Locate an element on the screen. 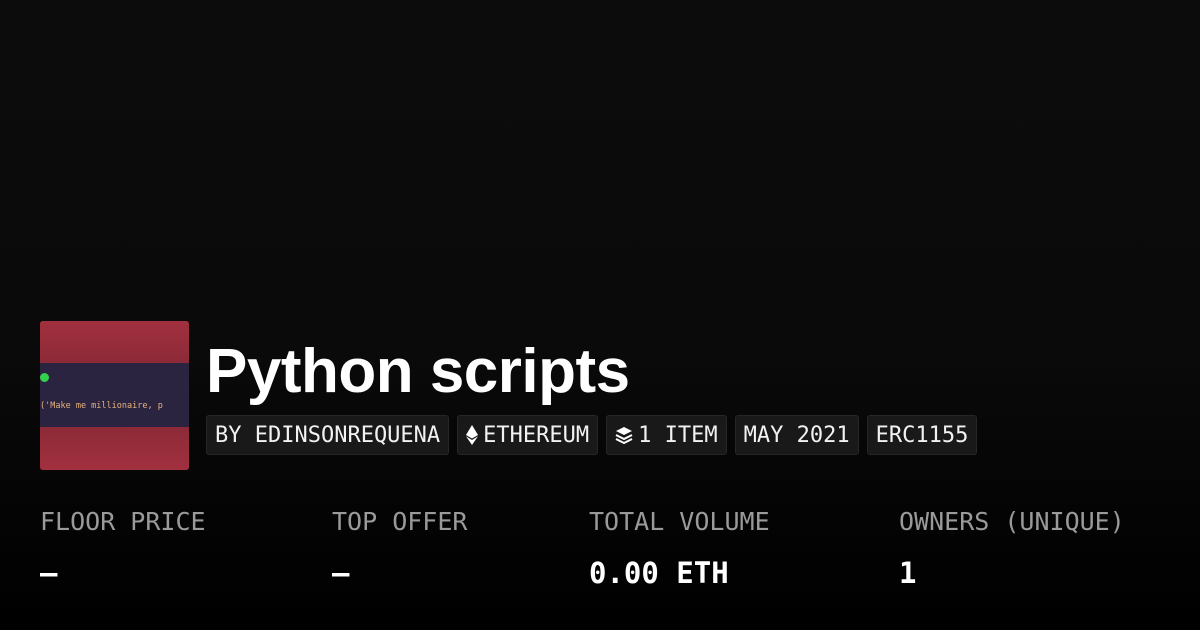 This screenshot has width=1200, height=630. layers-icon is located at coordinates (624, 435).